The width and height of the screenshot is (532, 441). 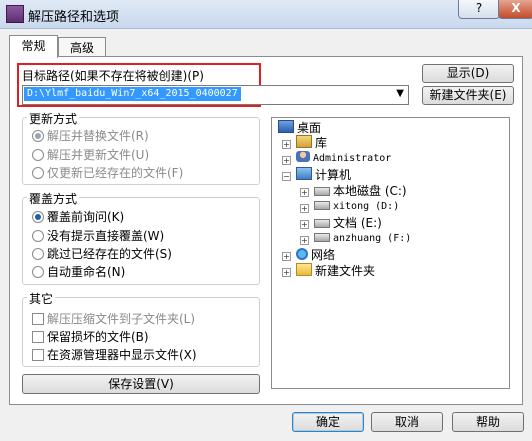 What do you see at coordinates (82, 47) in the screenshot?
I see `tab-advanced: 高级` at bounding box center [82, 47].